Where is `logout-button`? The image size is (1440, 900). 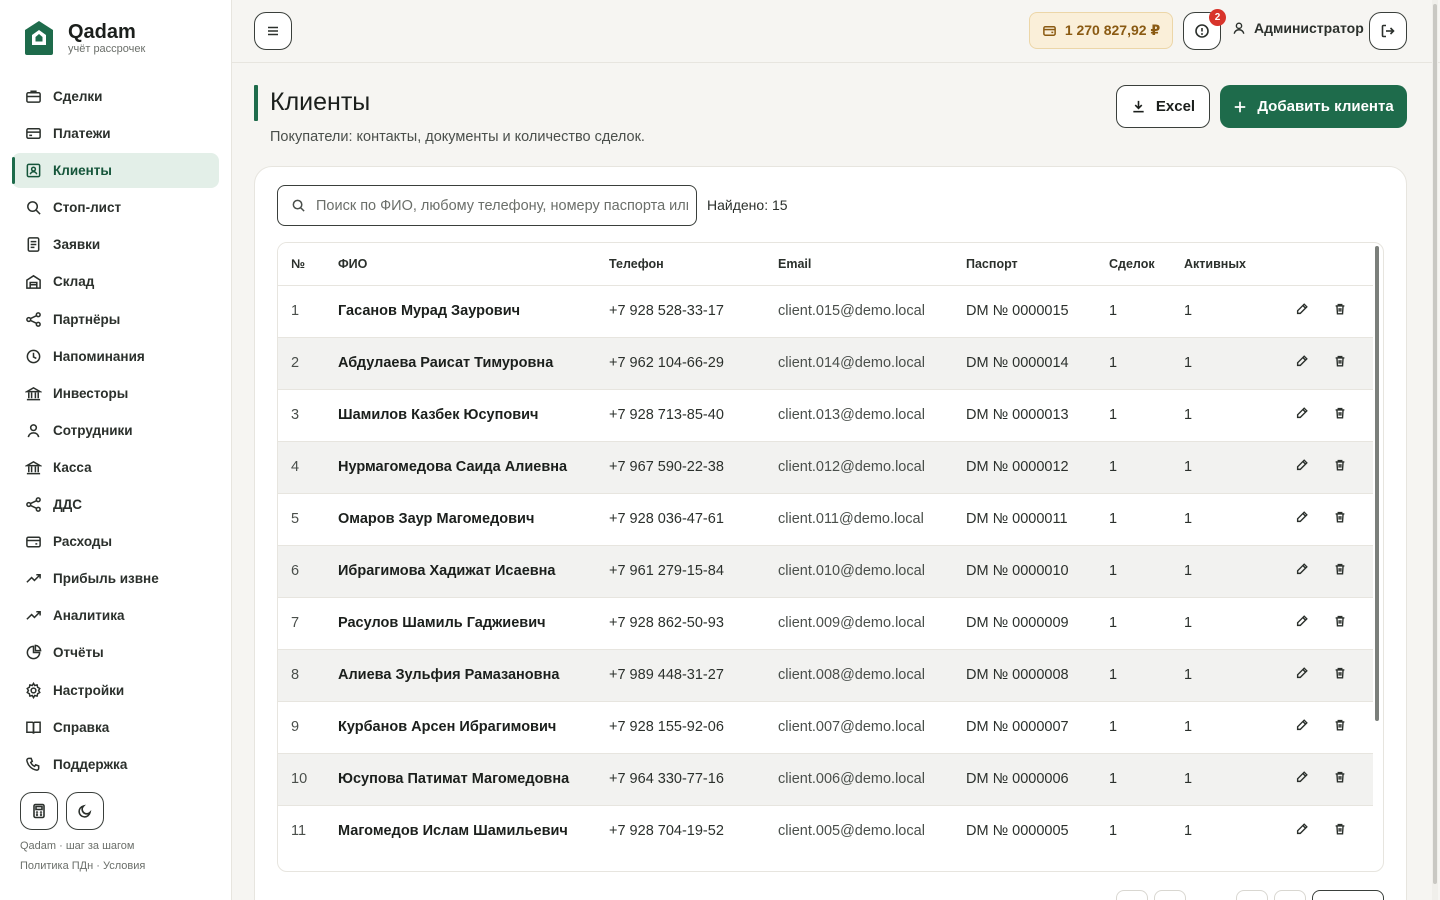 logout-button is located at coordinates (1388, 31).